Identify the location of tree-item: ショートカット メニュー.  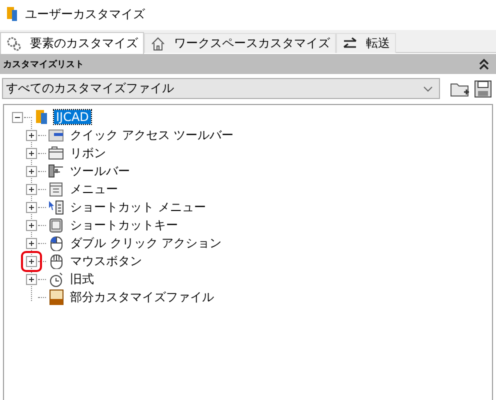
(138, 207).